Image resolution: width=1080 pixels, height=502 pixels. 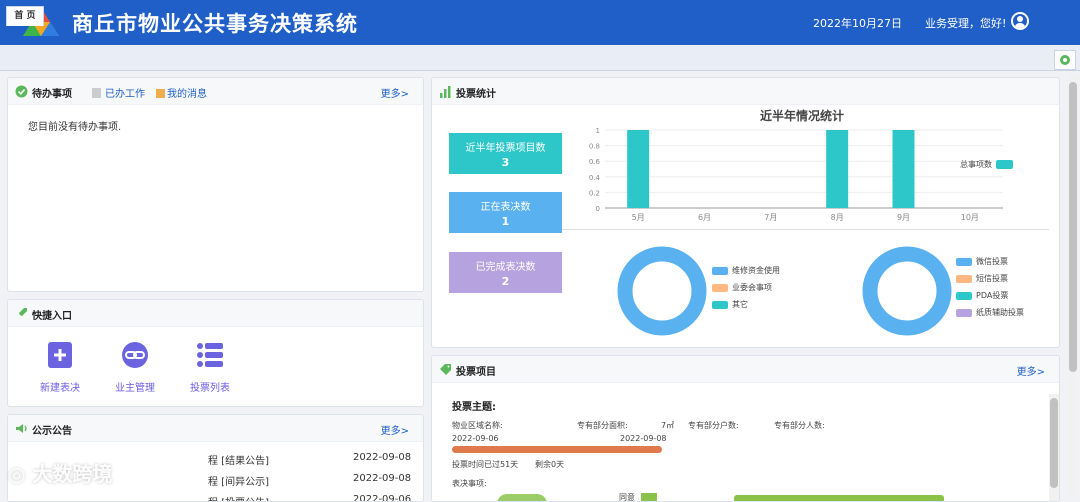 I want to click on legend-label: 微信投票, so click(x=992, y=261).